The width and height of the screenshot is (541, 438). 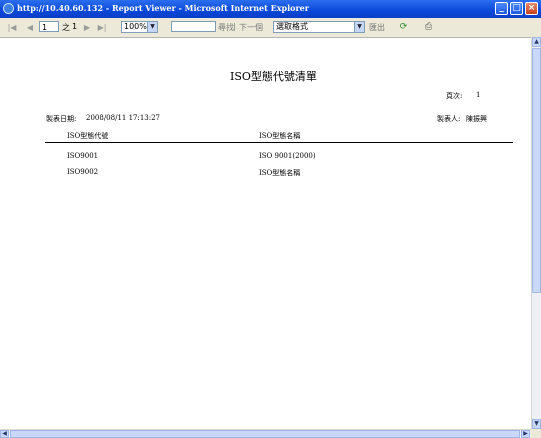 I want to click on current-page-input: 1, so click(x=49, y=26).